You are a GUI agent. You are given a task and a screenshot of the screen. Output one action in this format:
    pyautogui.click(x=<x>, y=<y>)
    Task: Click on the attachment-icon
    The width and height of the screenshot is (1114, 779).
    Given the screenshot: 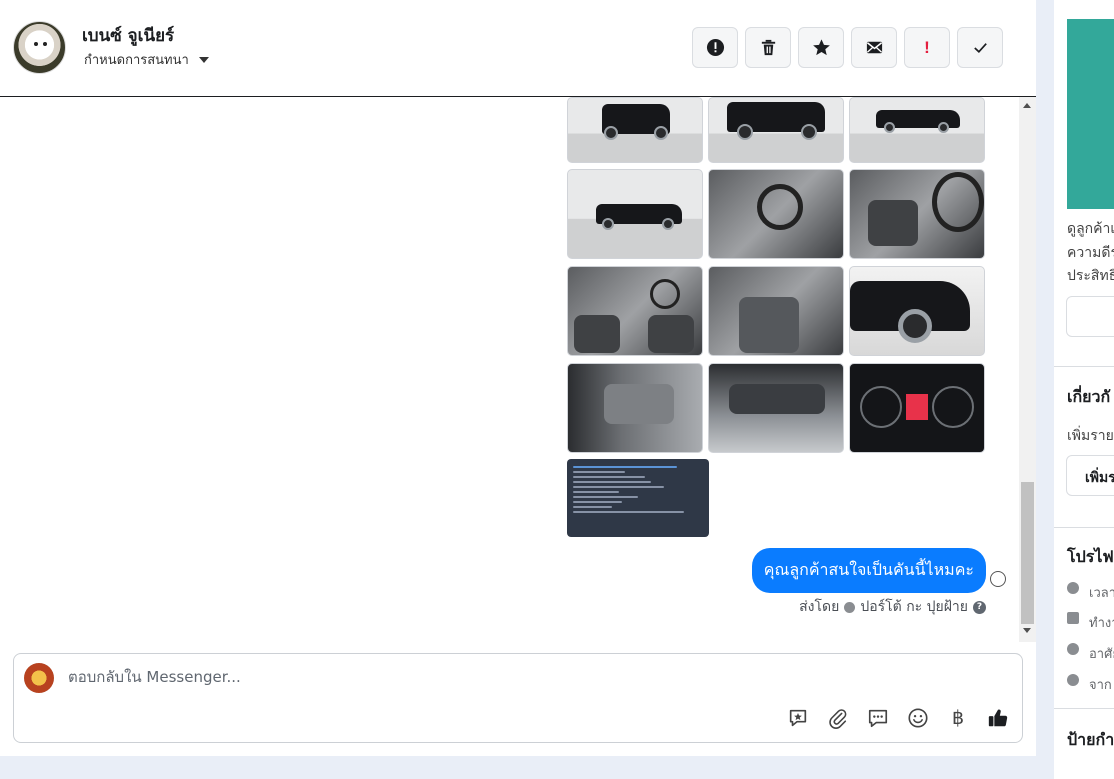 What is the action you would take?
    pyautogui.click(x=838, y=719)
    